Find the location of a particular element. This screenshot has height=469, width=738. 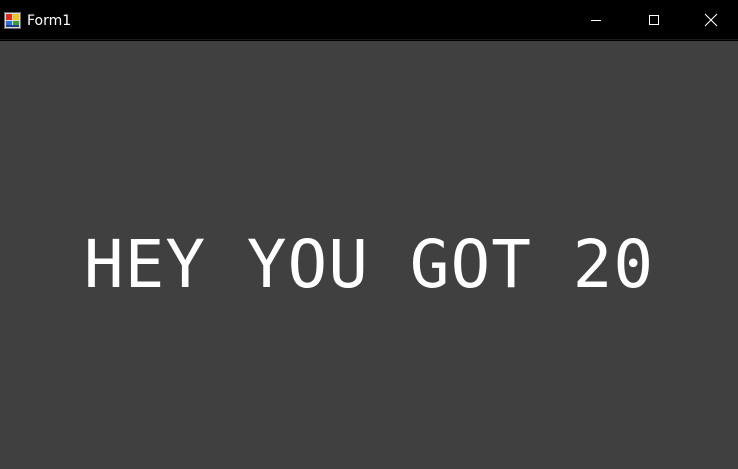

minimize-button is located at coordinates (596, 20).